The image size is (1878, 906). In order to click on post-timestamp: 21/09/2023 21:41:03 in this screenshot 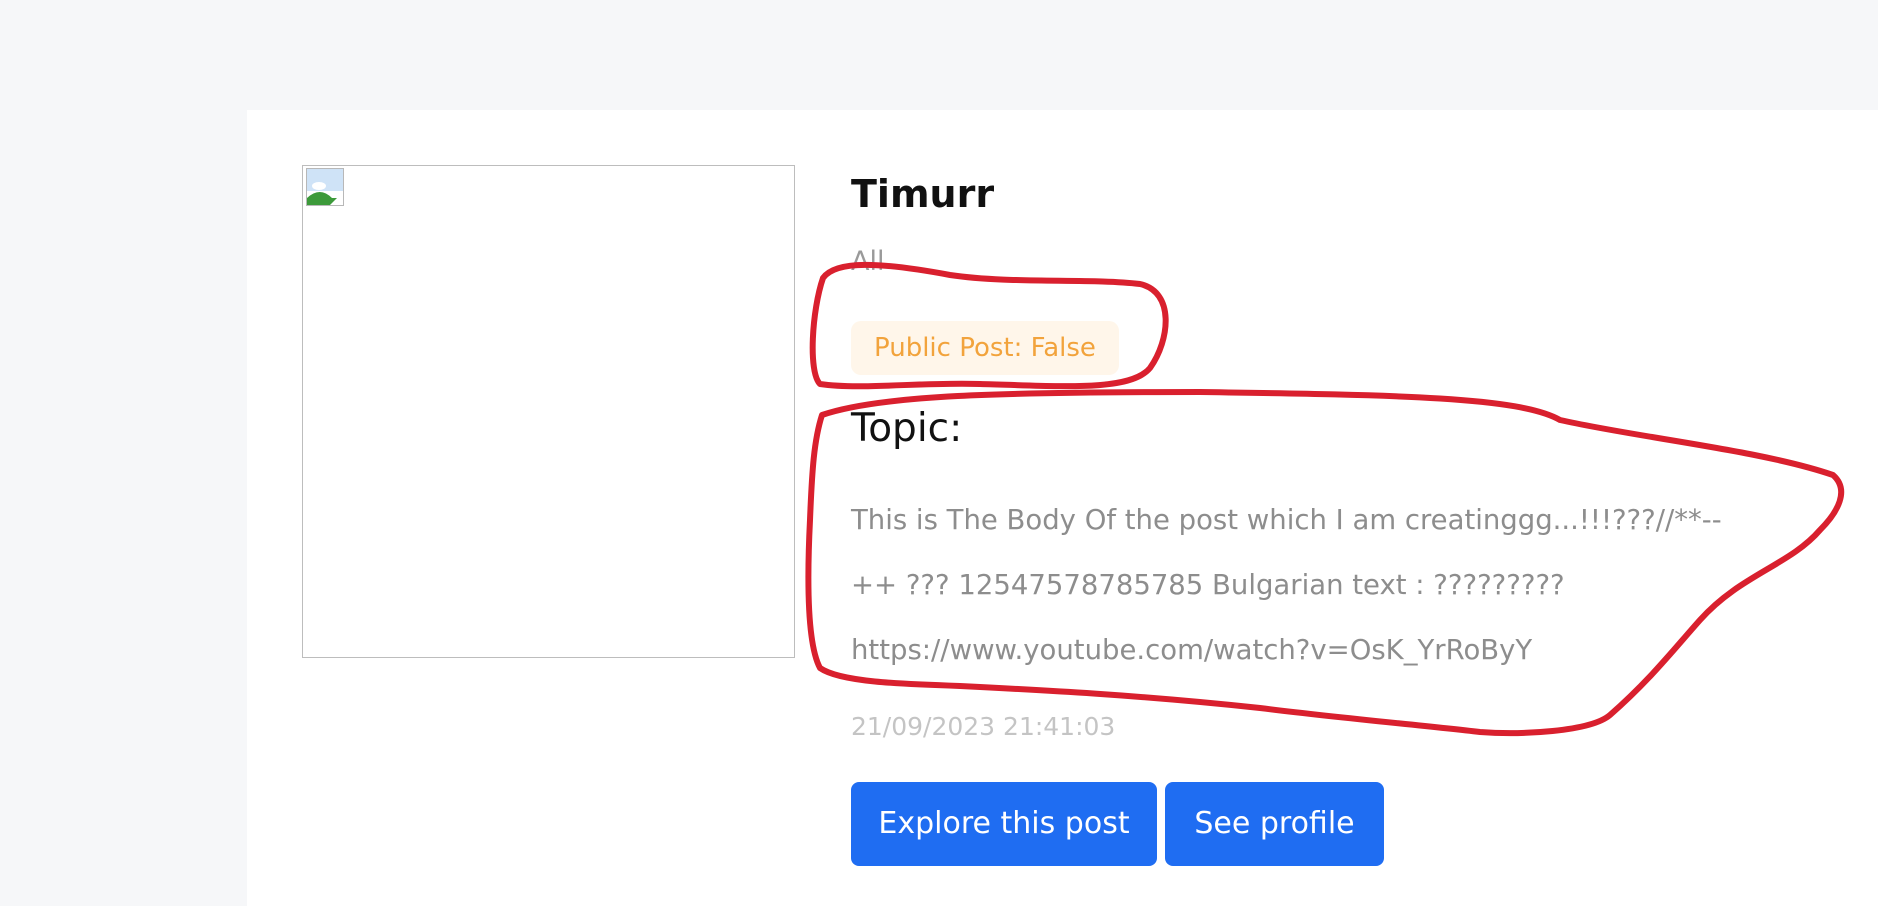, I will do `click(983, 726)`.